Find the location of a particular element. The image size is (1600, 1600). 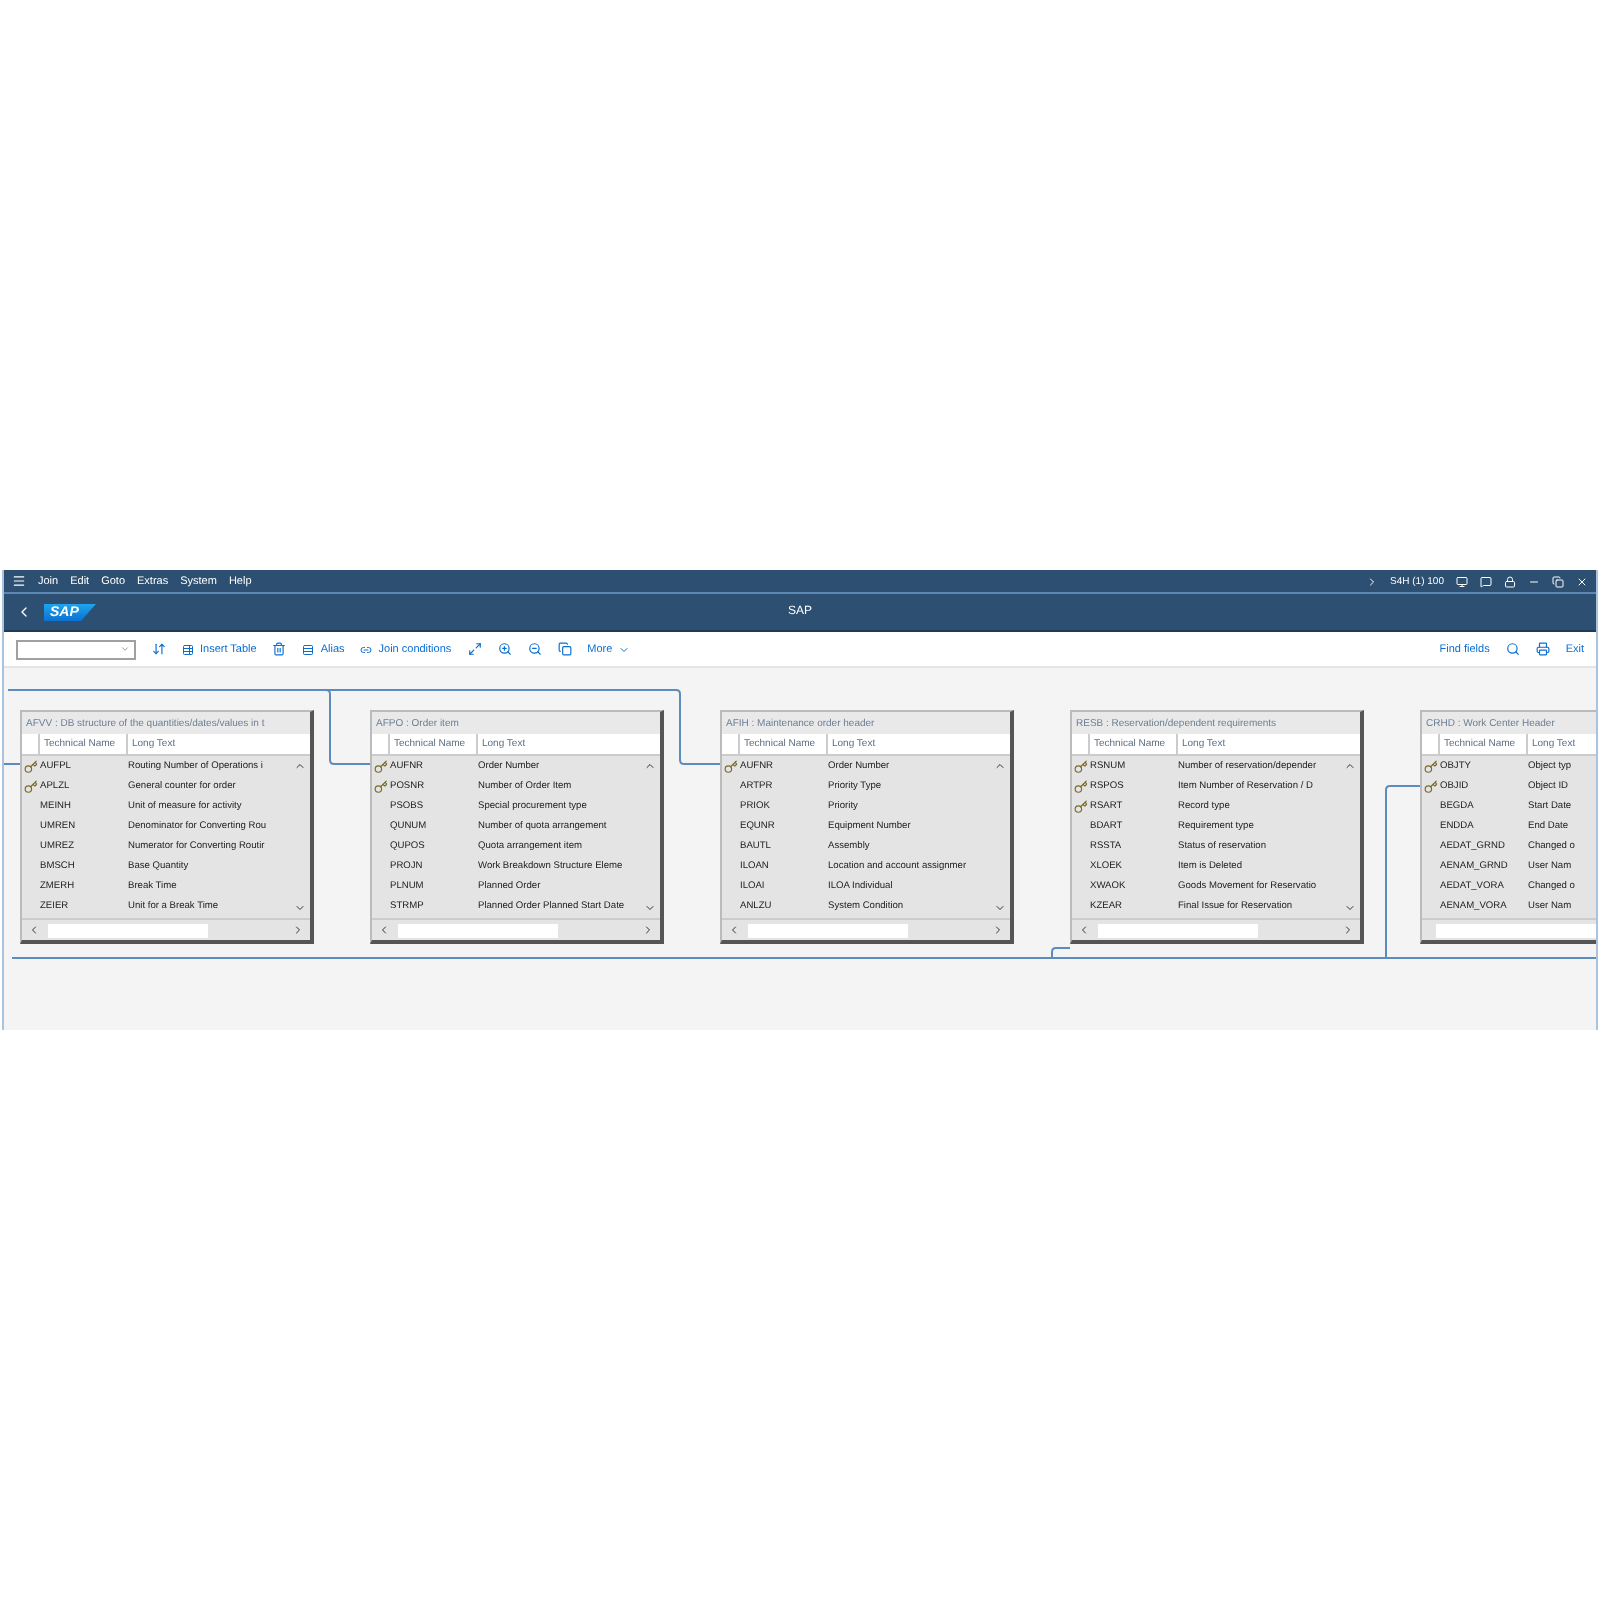

fit-icon is located at coordinates (474, 649).